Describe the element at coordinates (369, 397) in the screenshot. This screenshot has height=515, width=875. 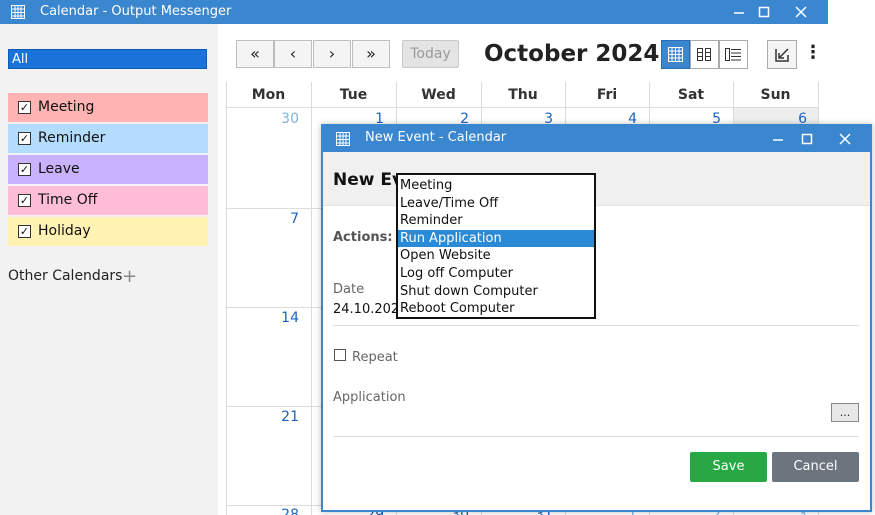
I see `application-label: Application` at that location.